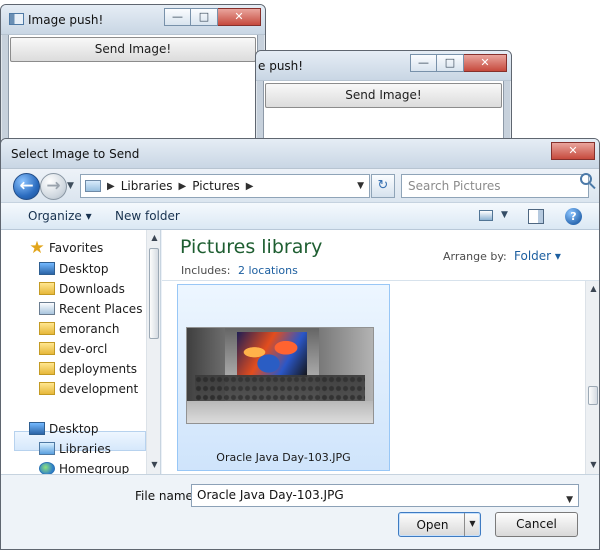 This screenshot has width=600, height=550. What do you see at coordinates (98, 369) in the screenshot?
I see `sidebar-item-label: deployments` at bounding box center [98, 369].